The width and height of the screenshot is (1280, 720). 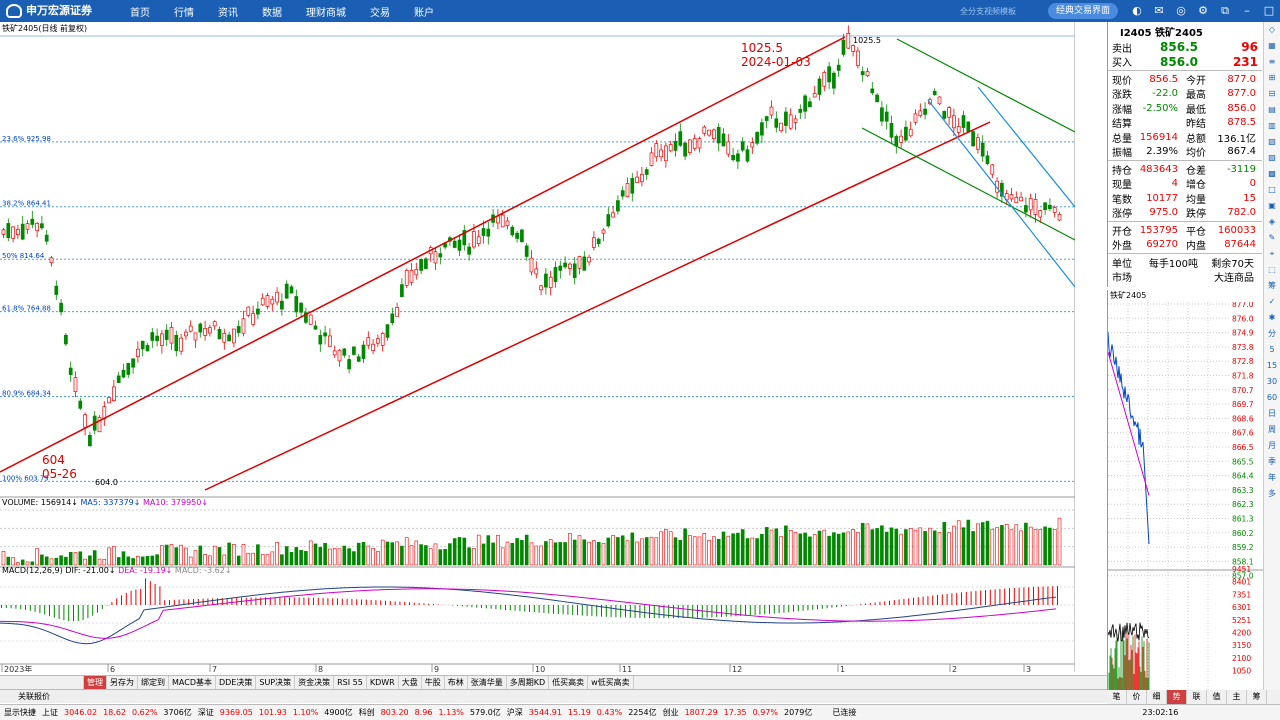 I want to click on toolbar-icon: ▨, so click(x=1272, y=158).